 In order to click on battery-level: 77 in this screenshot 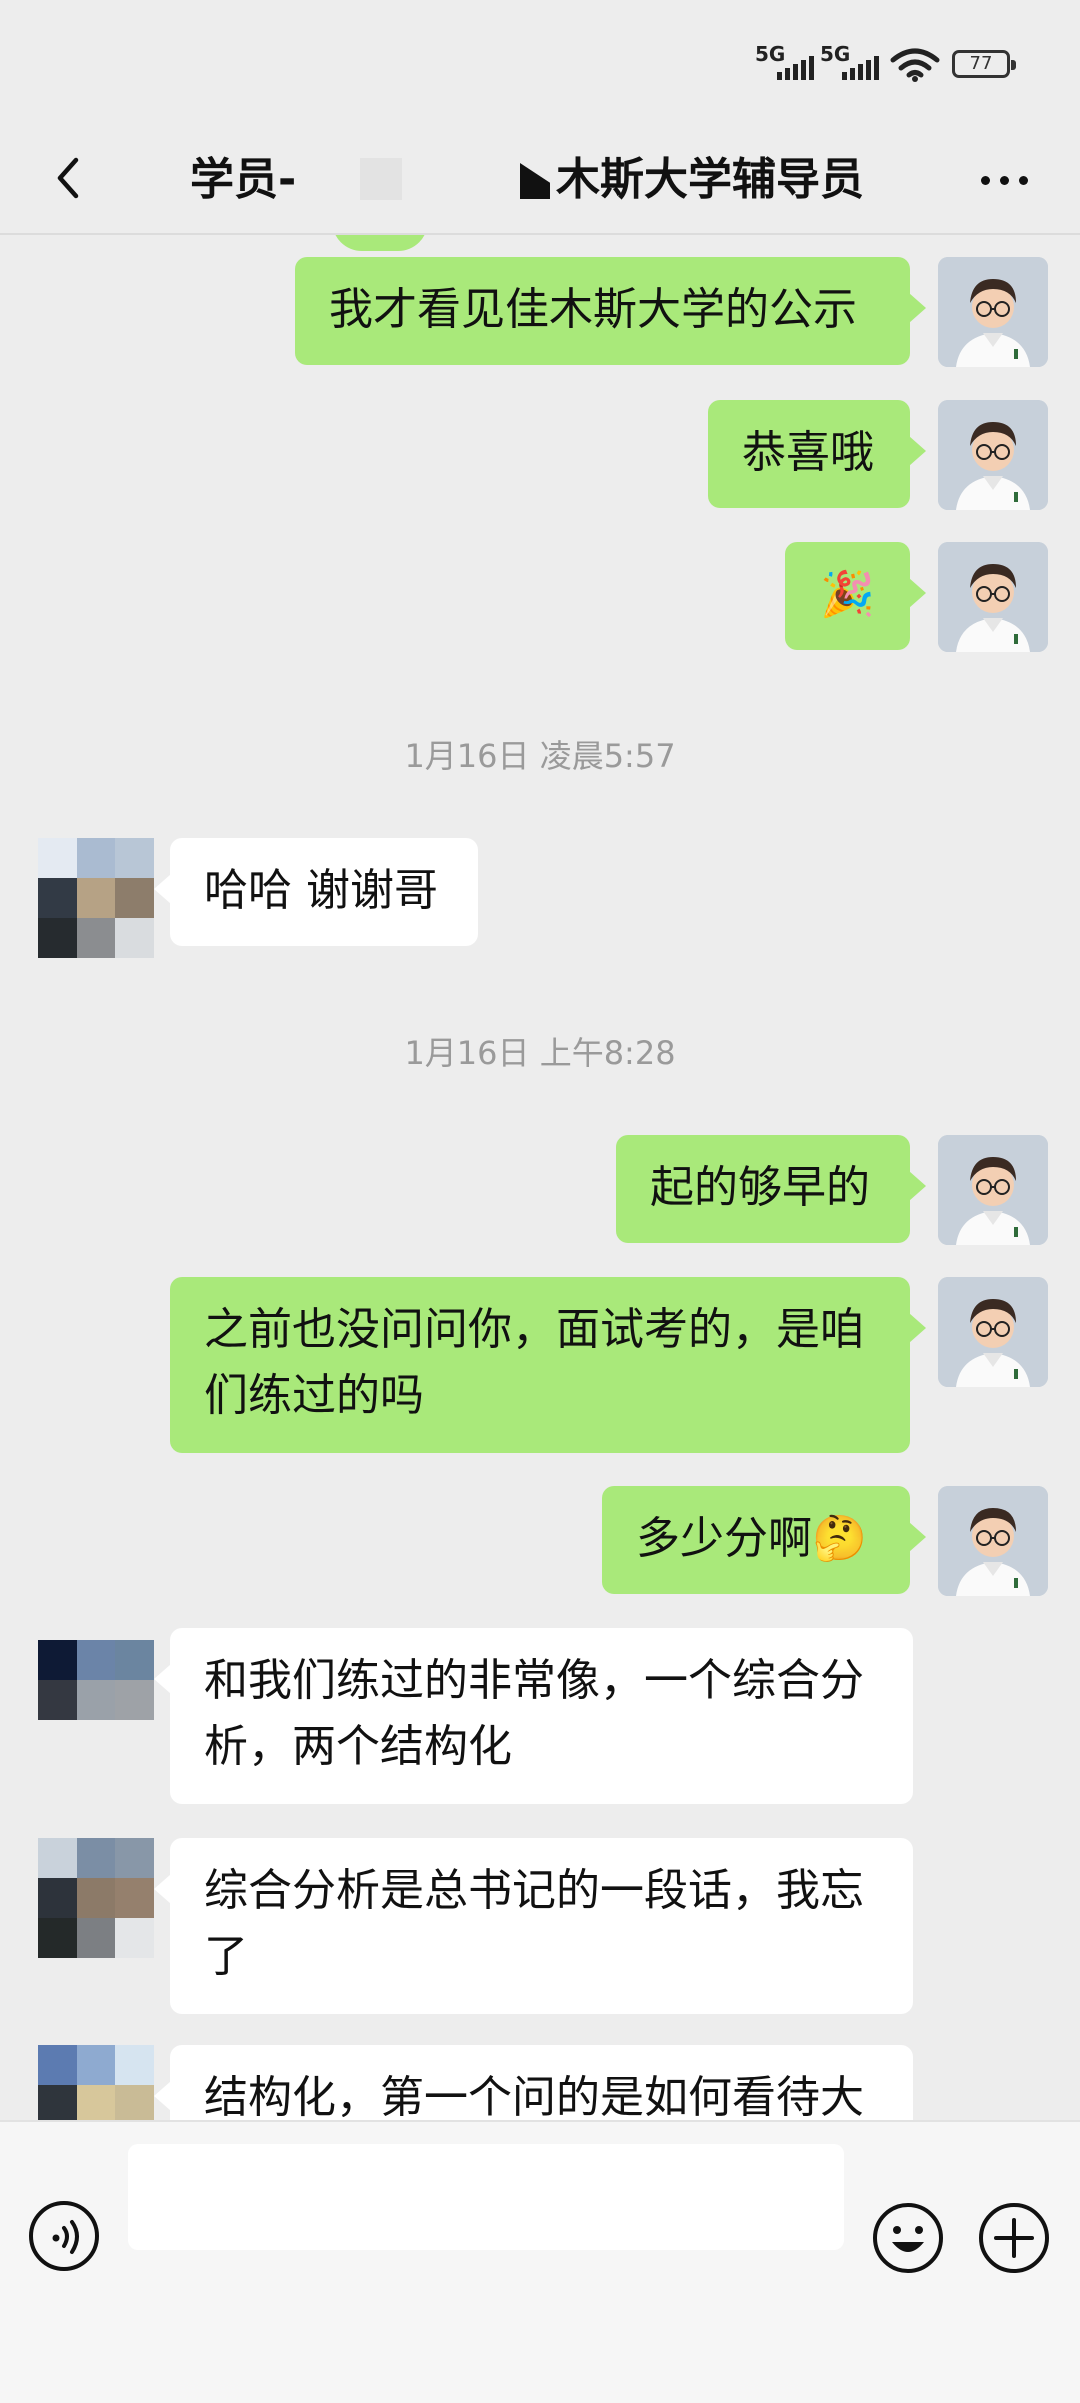, I will do `click(981, 63)`.